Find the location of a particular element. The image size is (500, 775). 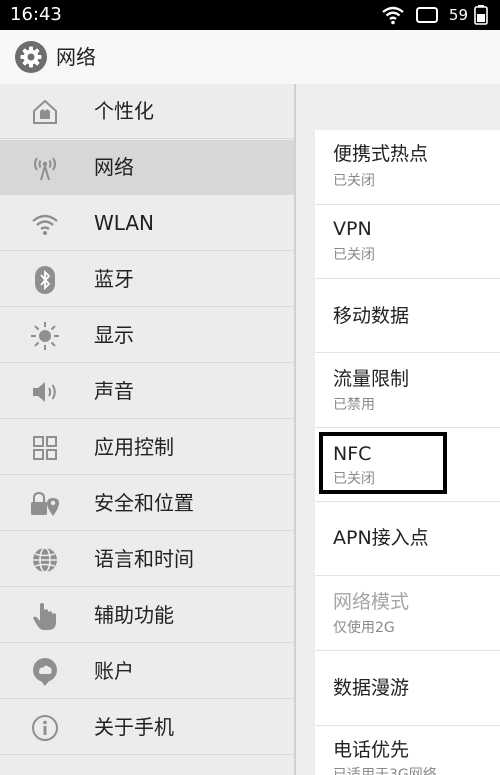

setting-data-limit: 流量限制 已禁用 is located at coordinates (407, 390).